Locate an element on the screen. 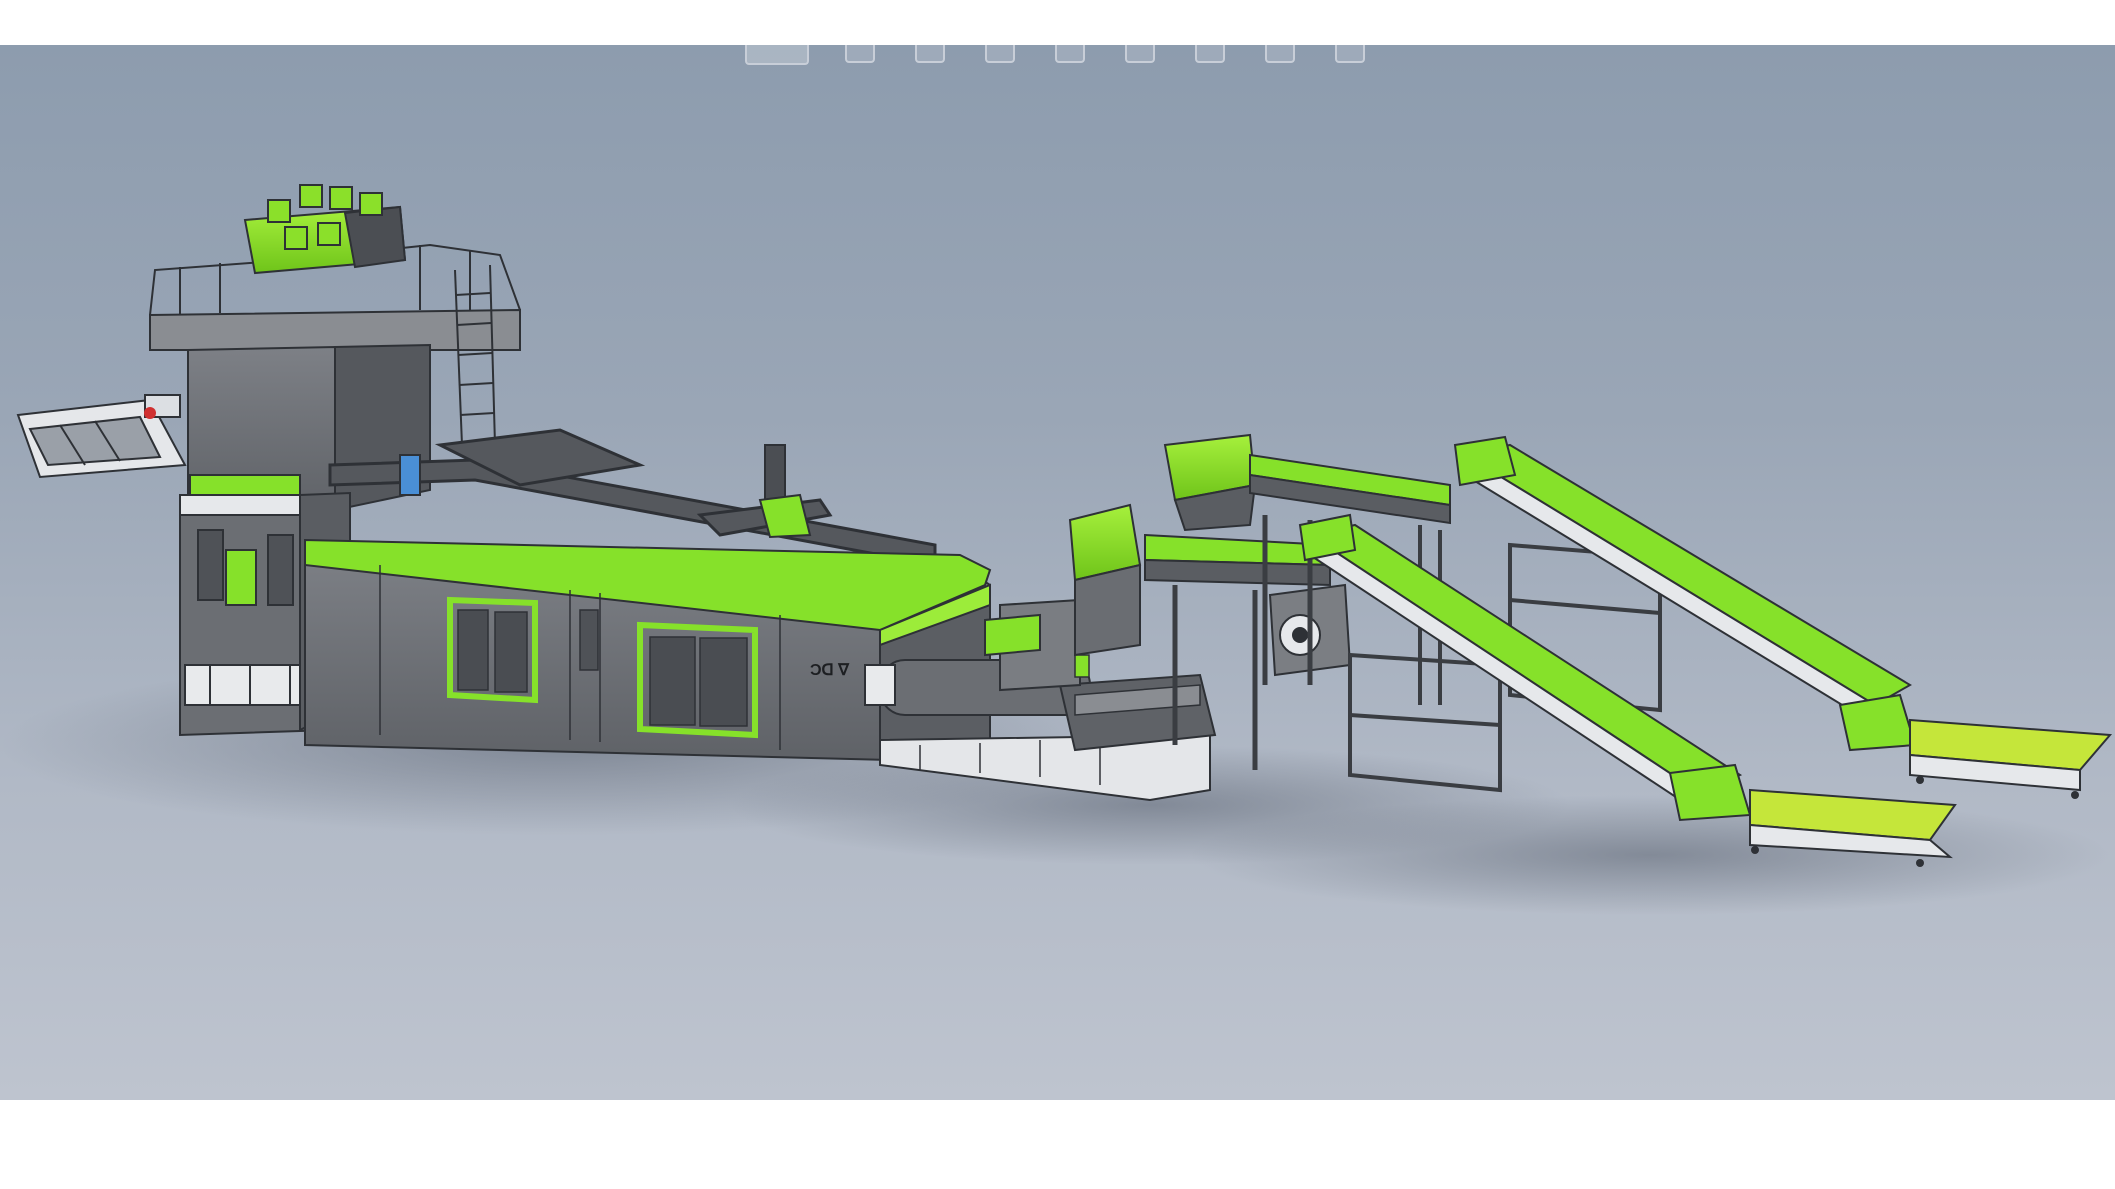  zoom-fit-icon is located at coordinates (860, 54).